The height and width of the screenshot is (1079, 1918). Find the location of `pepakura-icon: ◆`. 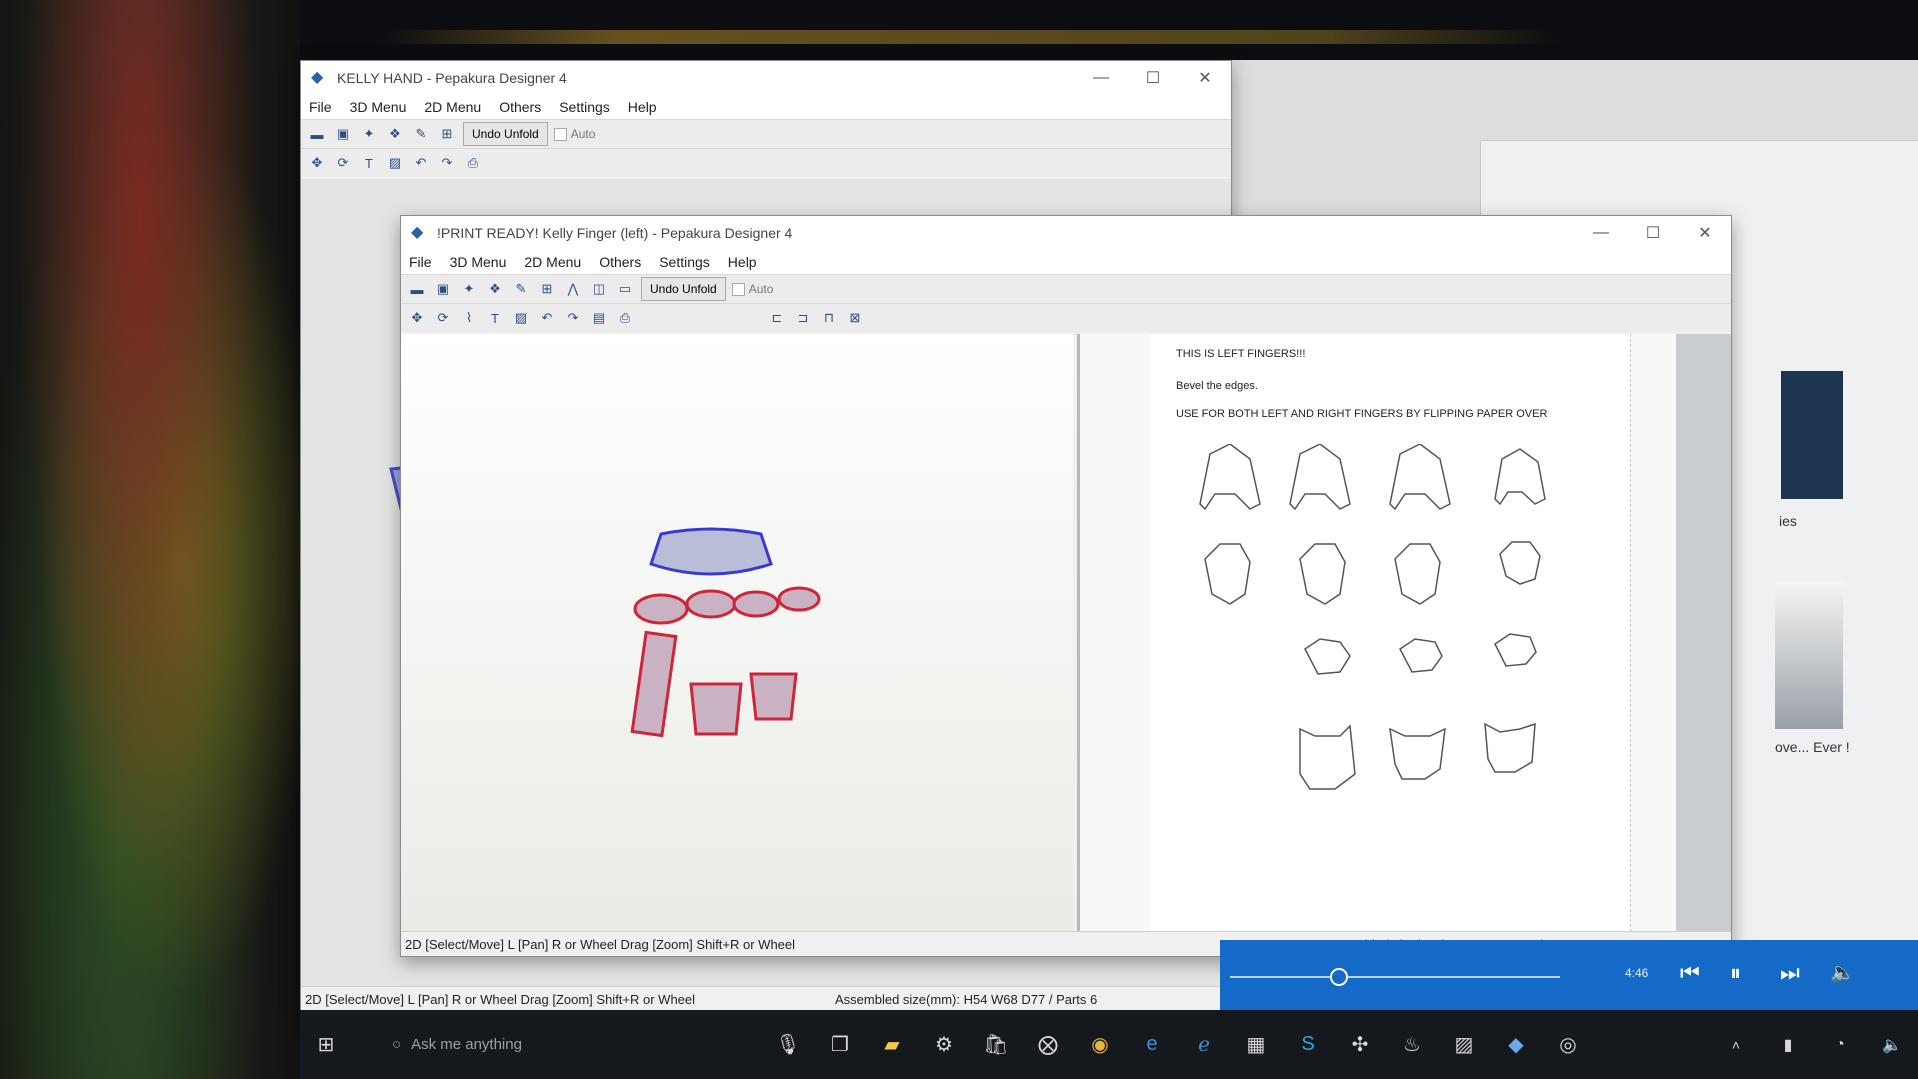

pepakura-icon: ◆ is located at coordinates (1516, 1045).